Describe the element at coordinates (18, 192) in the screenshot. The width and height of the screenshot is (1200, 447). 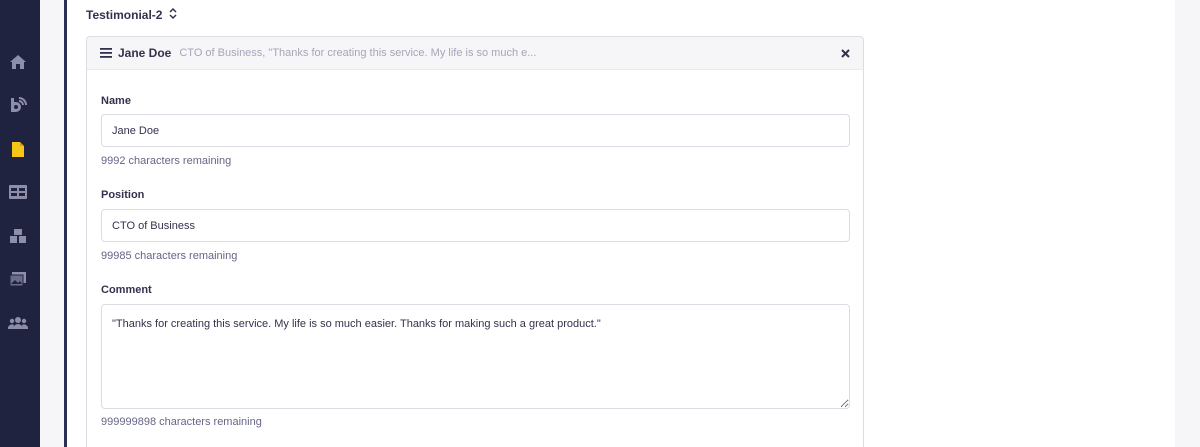
I see `layout-icon` at that location.